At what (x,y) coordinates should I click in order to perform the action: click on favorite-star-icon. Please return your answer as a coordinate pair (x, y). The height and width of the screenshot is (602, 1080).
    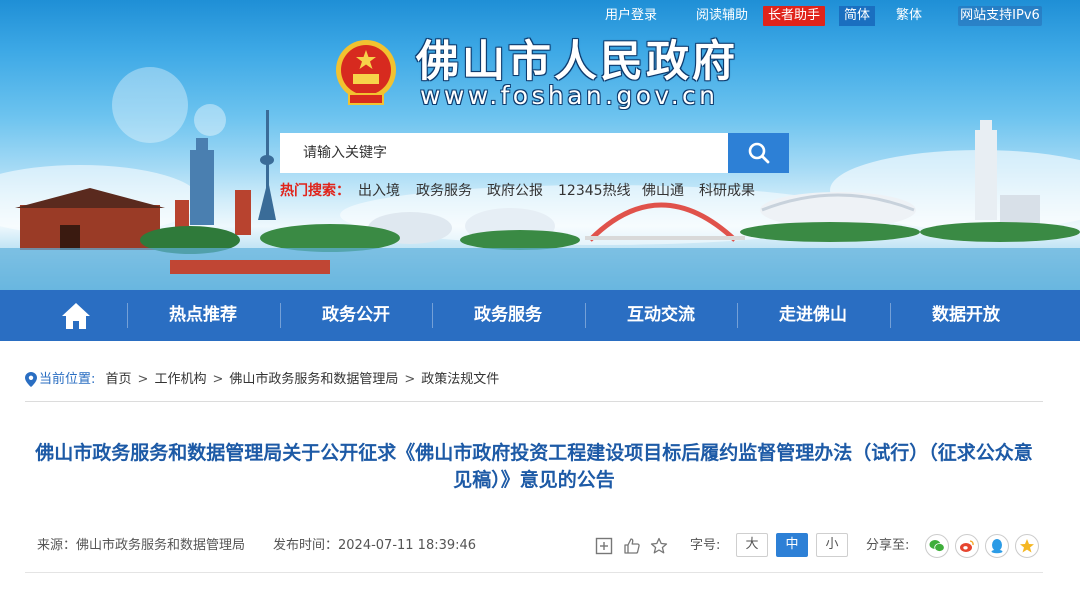
    Looking at the image, I should click on (659, 545).